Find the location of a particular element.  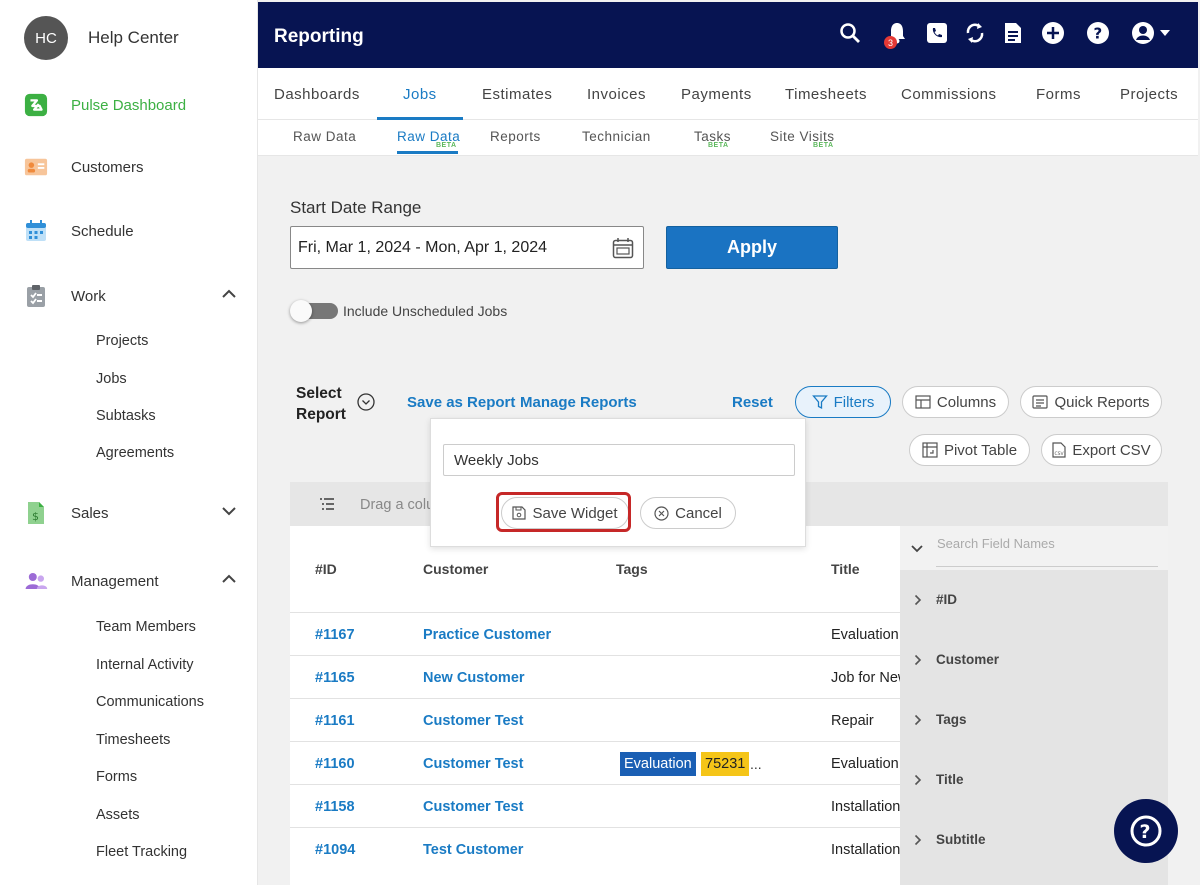

sidebar-subitem-communications: Communications is located at coordinates (150, 702).